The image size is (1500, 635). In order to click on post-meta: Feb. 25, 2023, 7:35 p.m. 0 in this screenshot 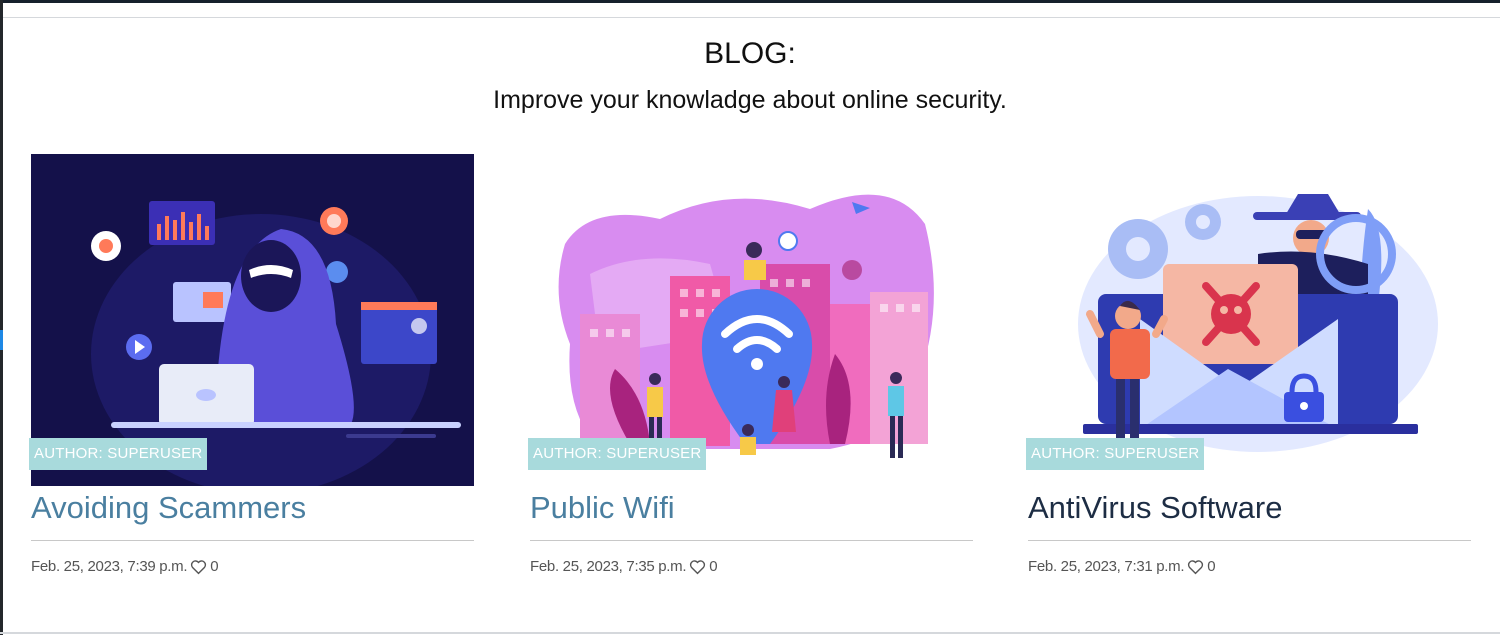, I will do `click(624, 566)`.